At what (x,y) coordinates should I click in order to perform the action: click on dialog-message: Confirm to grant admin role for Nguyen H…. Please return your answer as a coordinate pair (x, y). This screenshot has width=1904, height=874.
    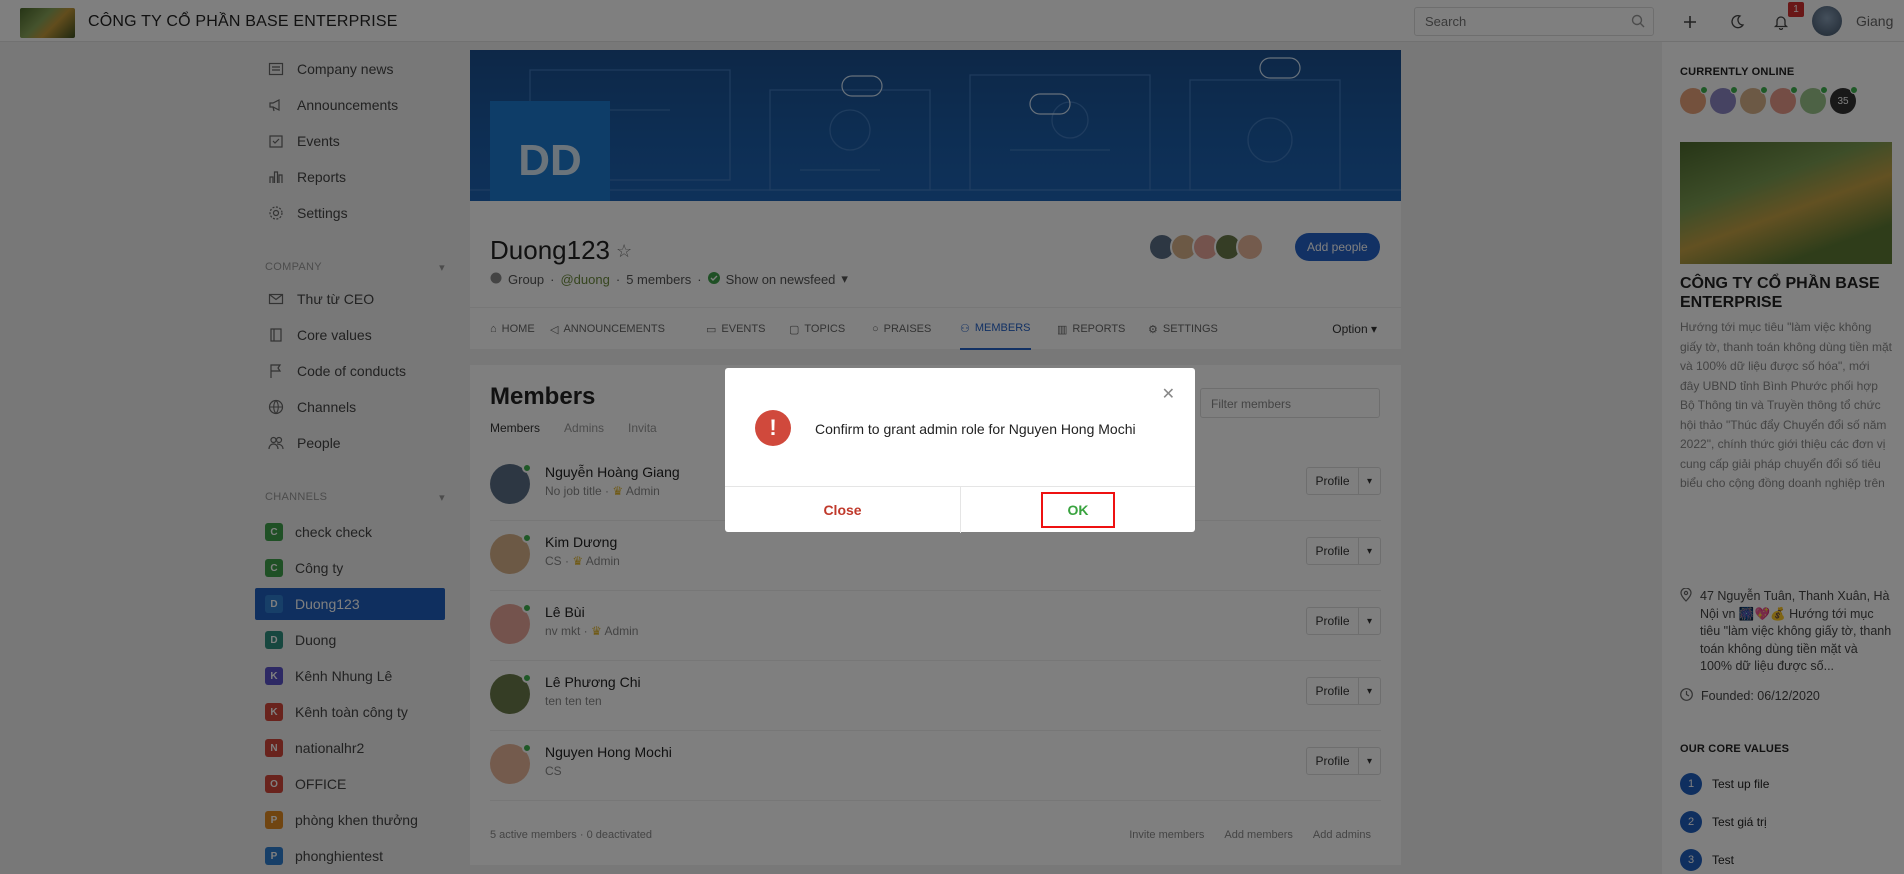
    Looking at the image, I should click on (975, 429).